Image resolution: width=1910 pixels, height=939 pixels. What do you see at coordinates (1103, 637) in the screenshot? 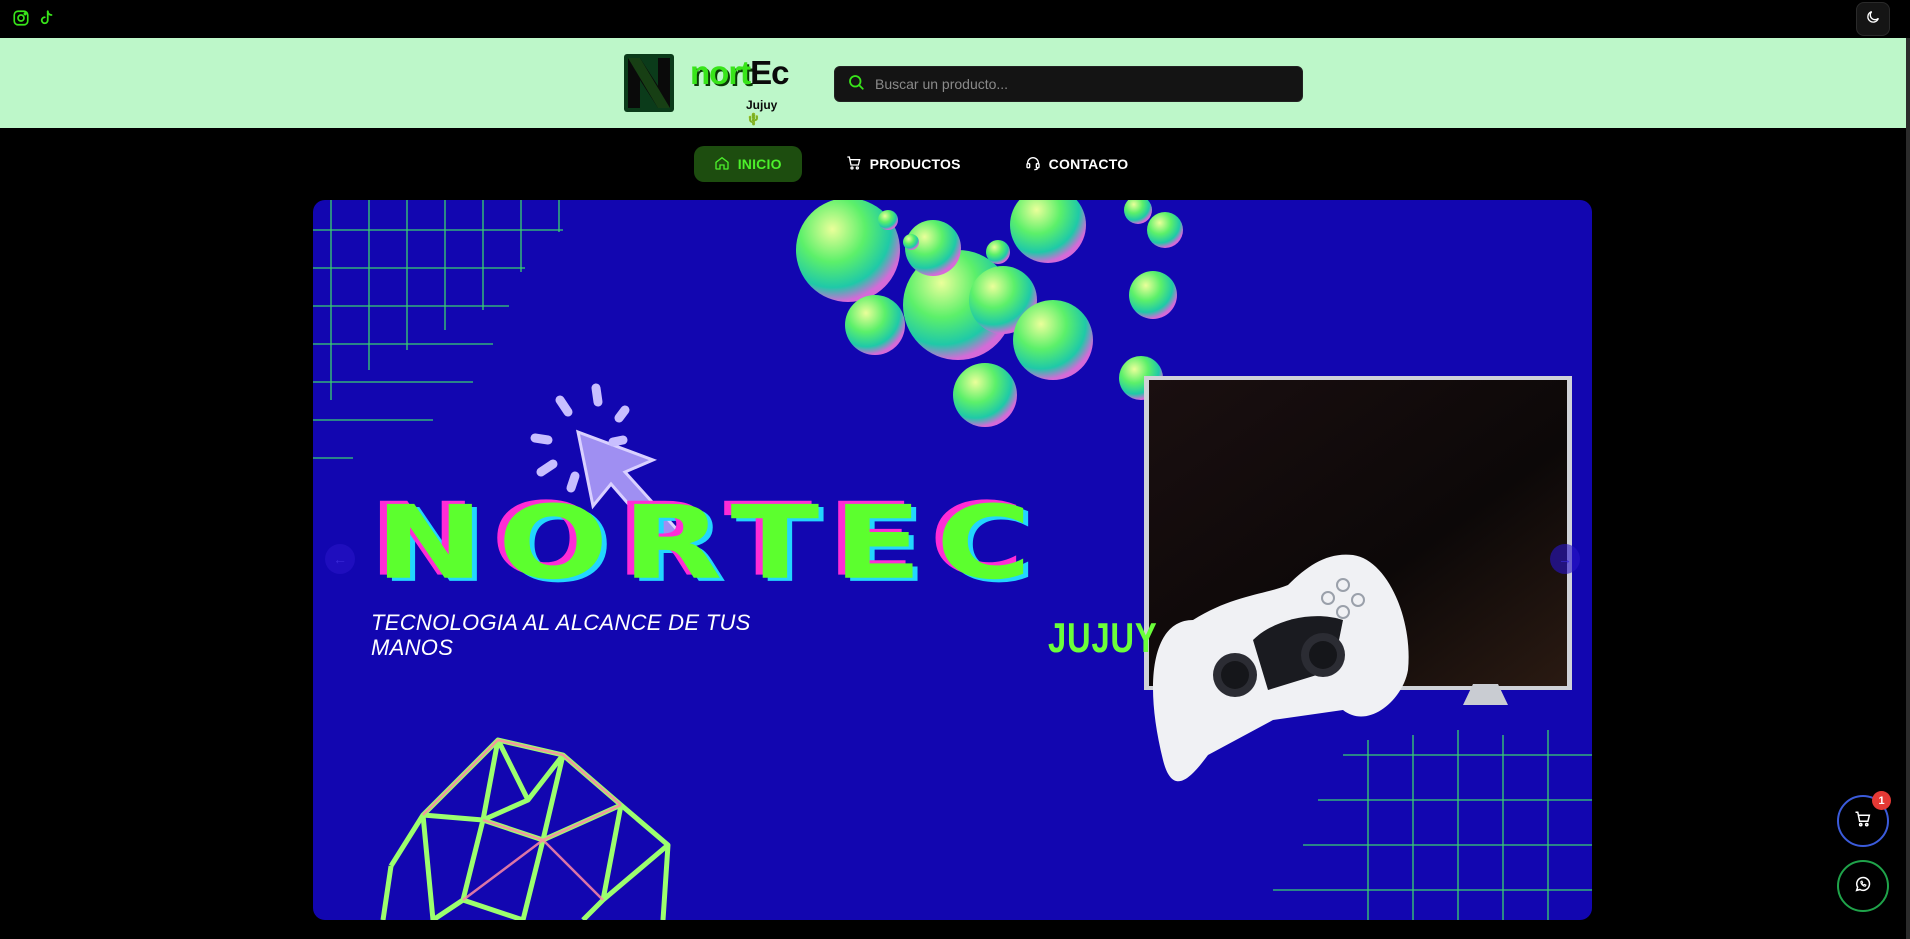
I see `hero-city: JUJUY` at bounding box center [1103, 637].